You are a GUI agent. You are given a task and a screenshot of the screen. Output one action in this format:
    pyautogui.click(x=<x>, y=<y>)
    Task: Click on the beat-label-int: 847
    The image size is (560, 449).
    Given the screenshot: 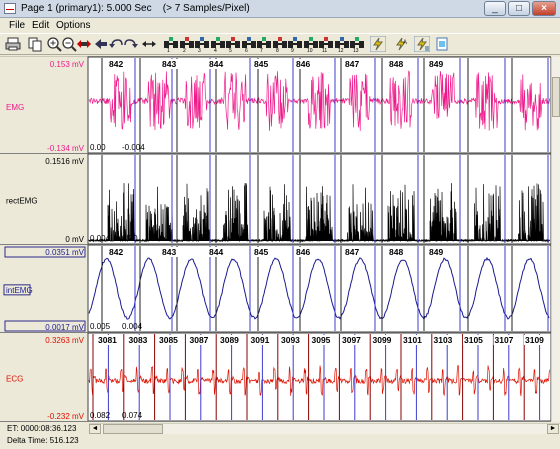 What is the action you would take?
    pyautogui.click(x=352, y=252)
    